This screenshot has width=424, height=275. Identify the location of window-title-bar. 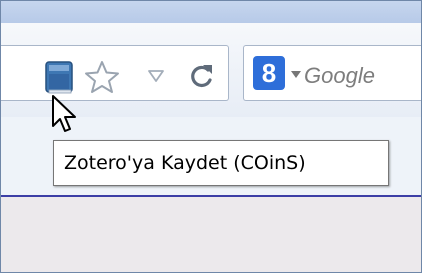
(211, 12).